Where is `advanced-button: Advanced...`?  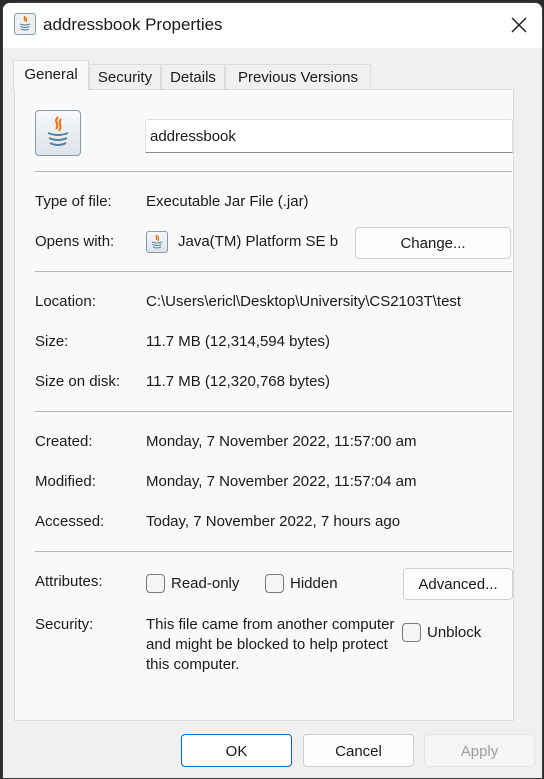
advanced-button: Advanced... is located at coordinates (458, 584).